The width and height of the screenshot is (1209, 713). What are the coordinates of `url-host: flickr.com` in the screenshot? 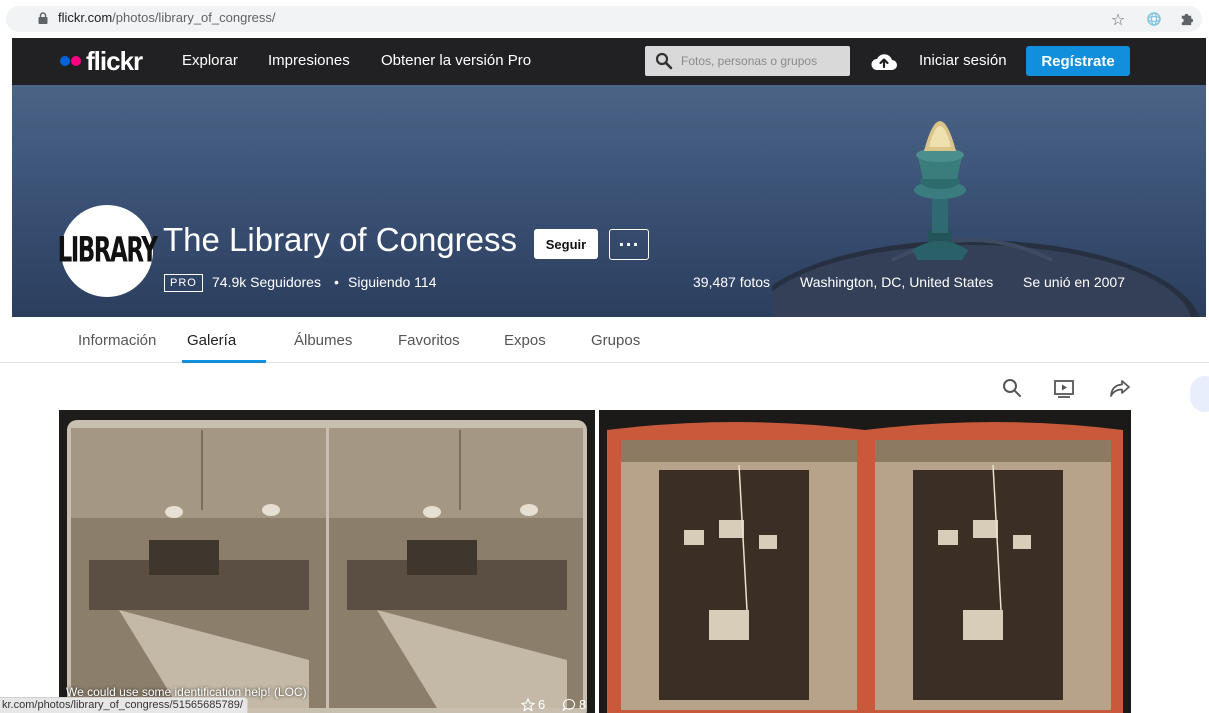 It's located at (85, 17).